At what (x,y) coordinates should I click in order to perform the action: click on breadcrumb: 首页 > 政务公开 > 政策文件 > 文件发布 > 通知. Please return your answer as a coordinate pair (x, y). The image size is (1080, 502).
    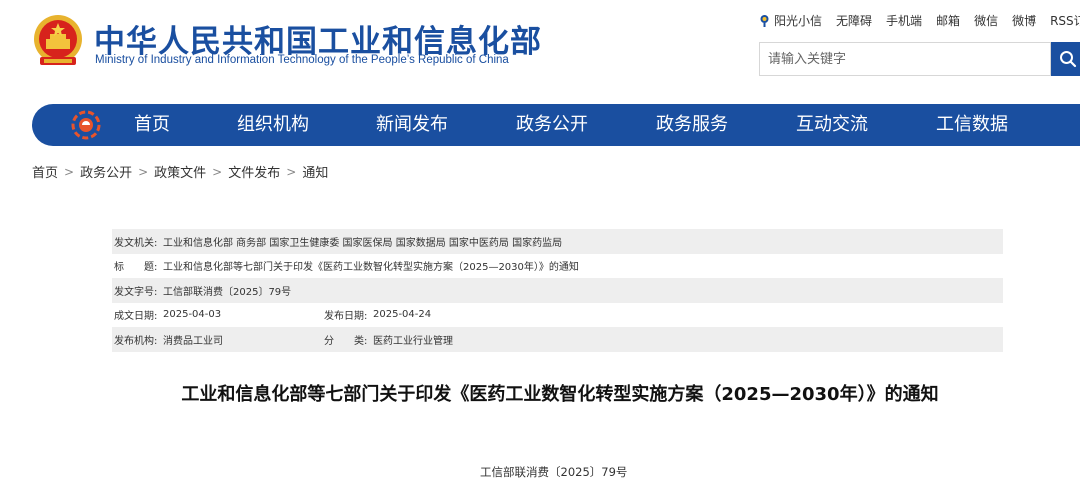
    Looking at the image, I should click on (180, 172).